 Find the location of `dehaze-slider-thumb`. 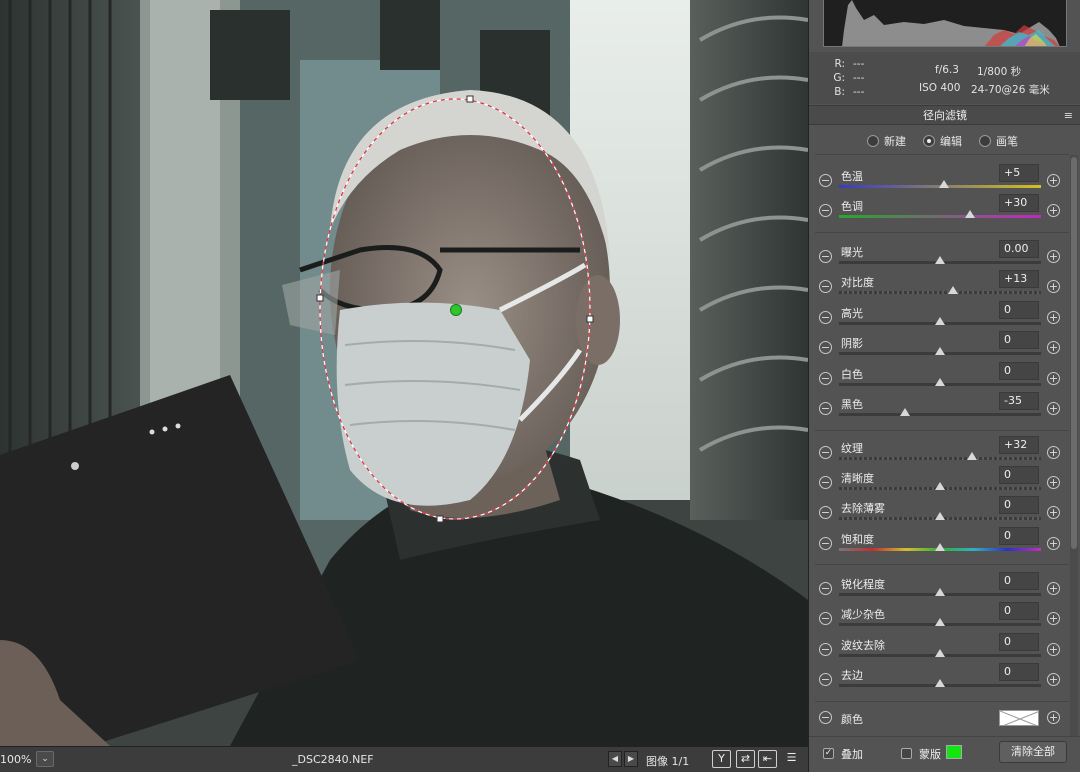

dehaze-slider-thumb is located at coordinates (940, 516).